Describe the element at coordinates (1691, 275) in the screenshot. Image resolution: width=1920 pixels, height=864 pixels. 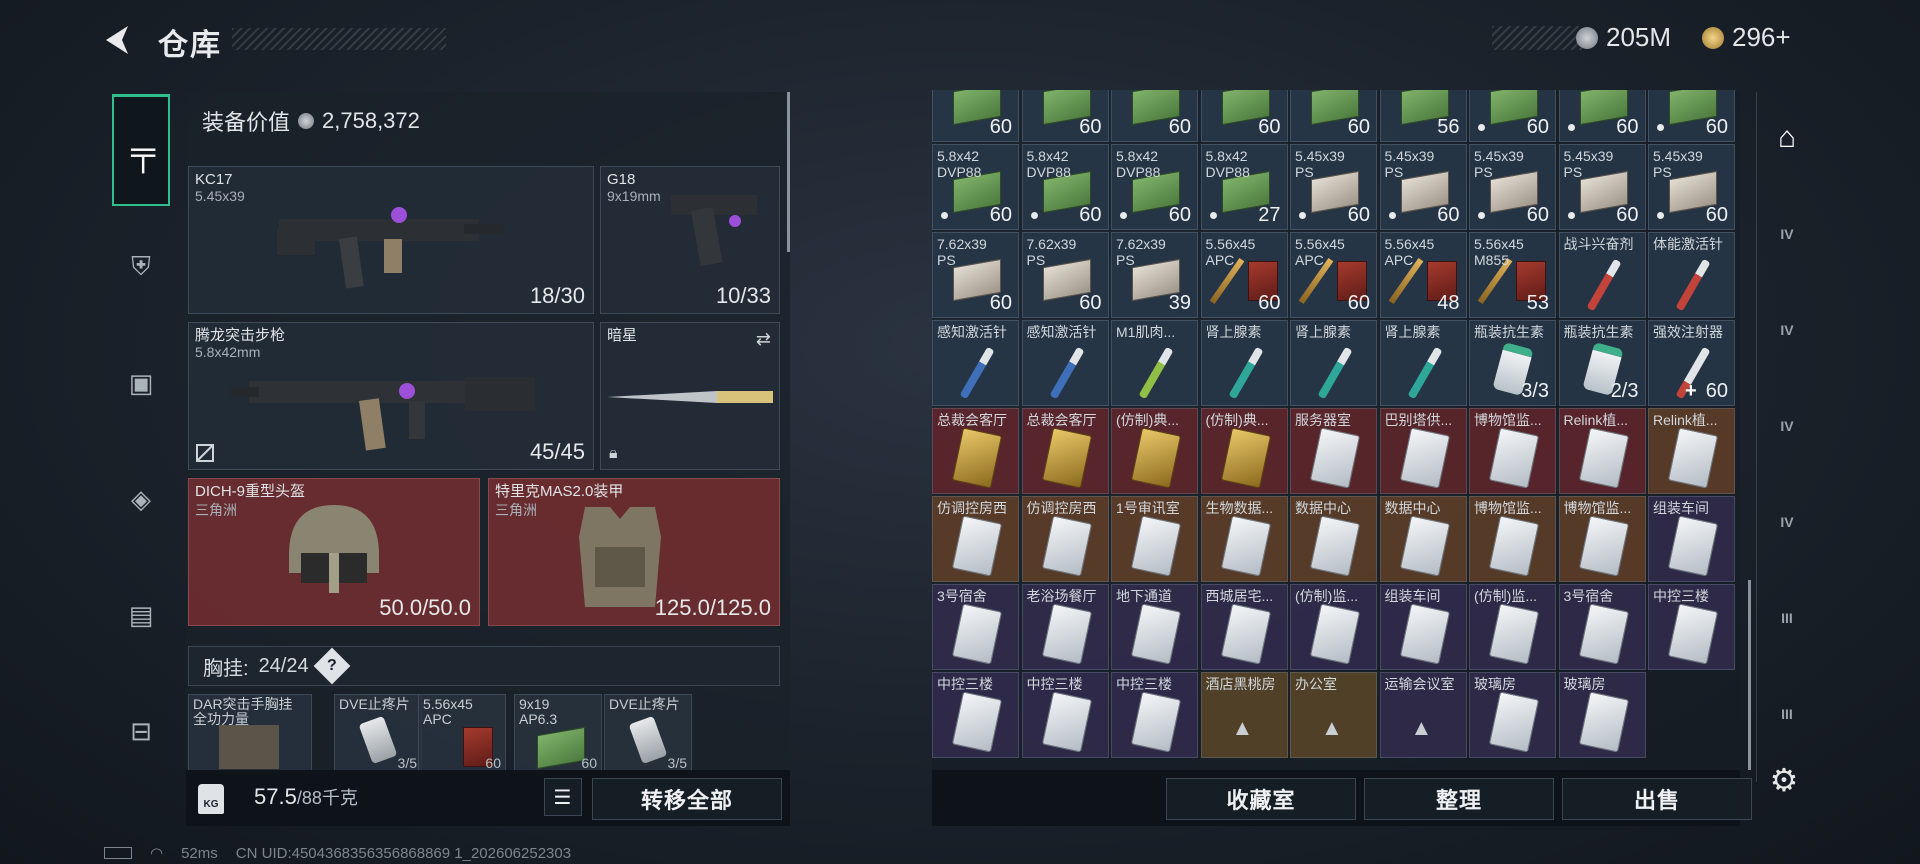
I see `inventory-item: 体能激活针` at that location.